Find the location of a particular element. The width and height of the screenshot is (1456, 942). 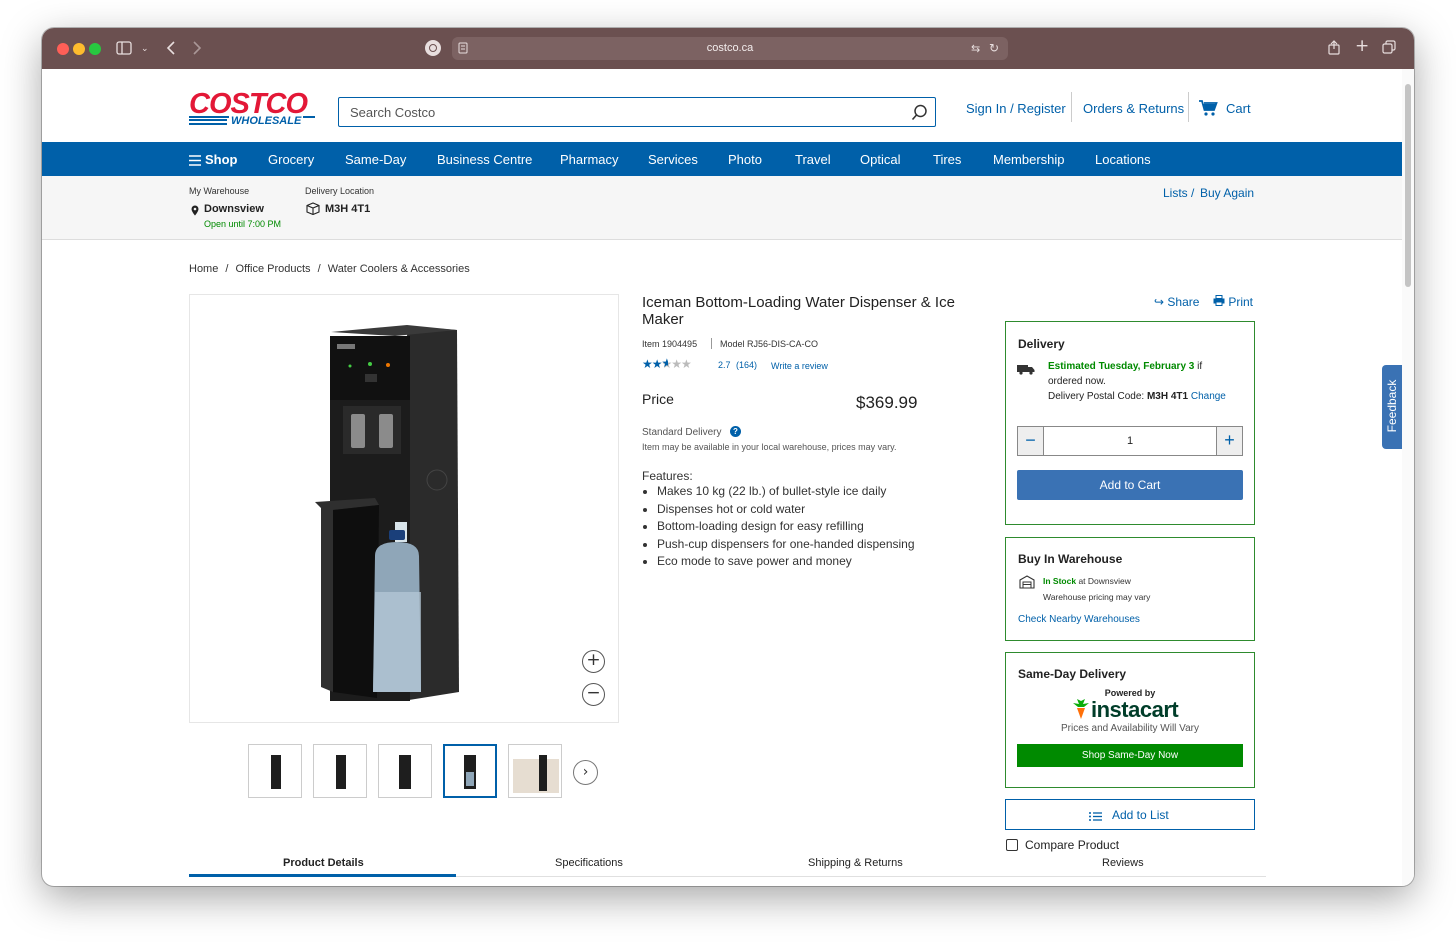

nav-membership: Membership is located at coordinates (1029, 159).